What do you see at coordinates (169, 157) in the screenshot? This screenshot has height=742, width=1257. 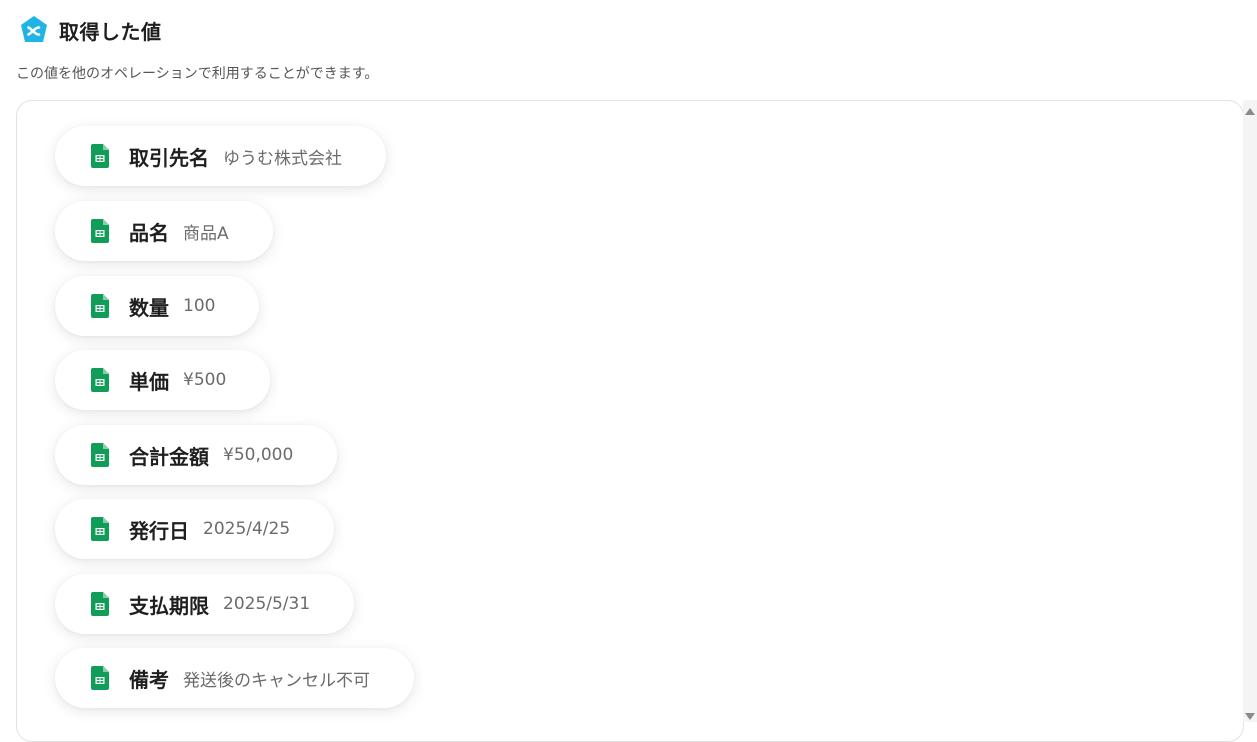 I see `value-label: 取引先名` at bounding box center [169, 157].